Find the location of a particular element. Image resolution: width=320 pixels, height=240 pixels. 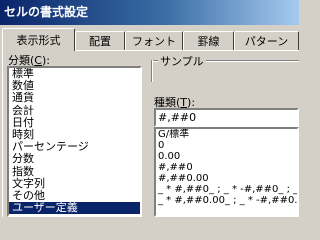

tab-label: フォント is located at coordinates (154, 41).